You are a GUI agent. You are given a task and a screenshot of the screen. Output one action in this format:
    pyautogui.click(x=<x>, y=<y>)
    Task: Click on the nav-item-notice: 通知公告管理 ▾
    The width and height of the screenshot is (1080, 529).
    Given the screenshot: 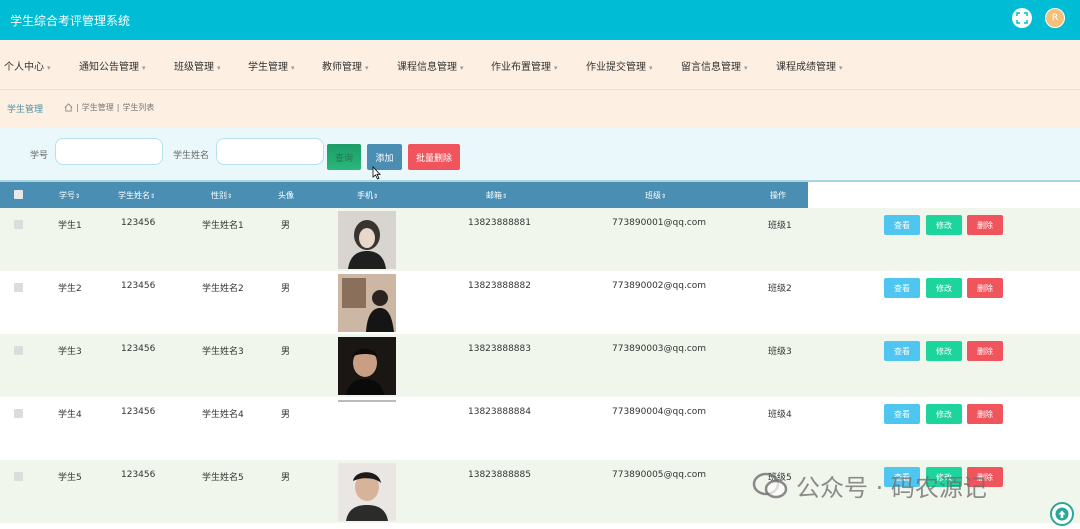 What is the action you would take?
    pyautogui.click(x=112, y=65)
    